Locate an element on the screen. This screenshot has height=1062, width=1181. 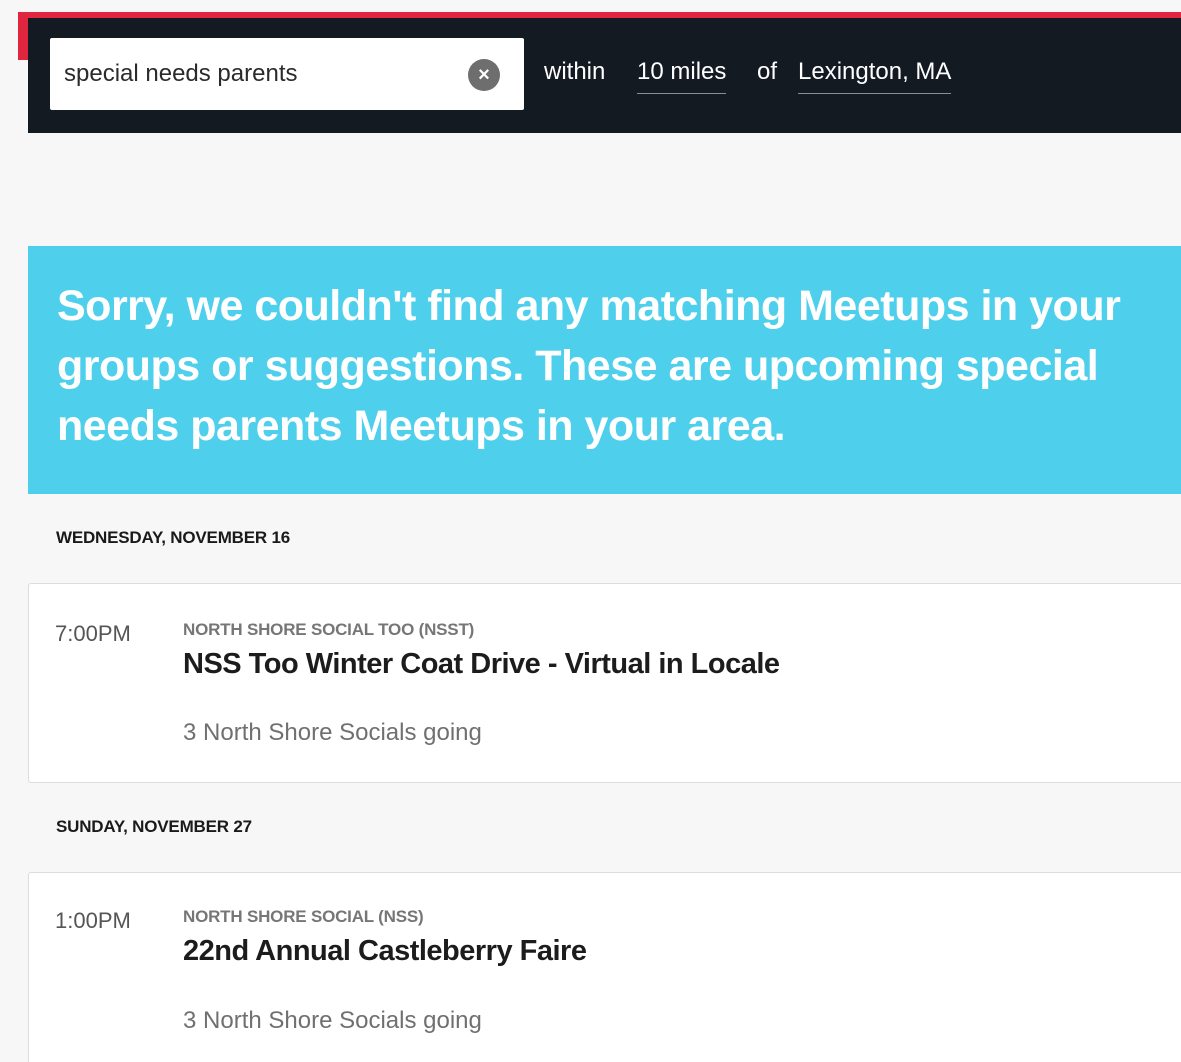
event-group-name: NORTH SHORE SOCIAL (NSS) is located at coordinates (303, 917).